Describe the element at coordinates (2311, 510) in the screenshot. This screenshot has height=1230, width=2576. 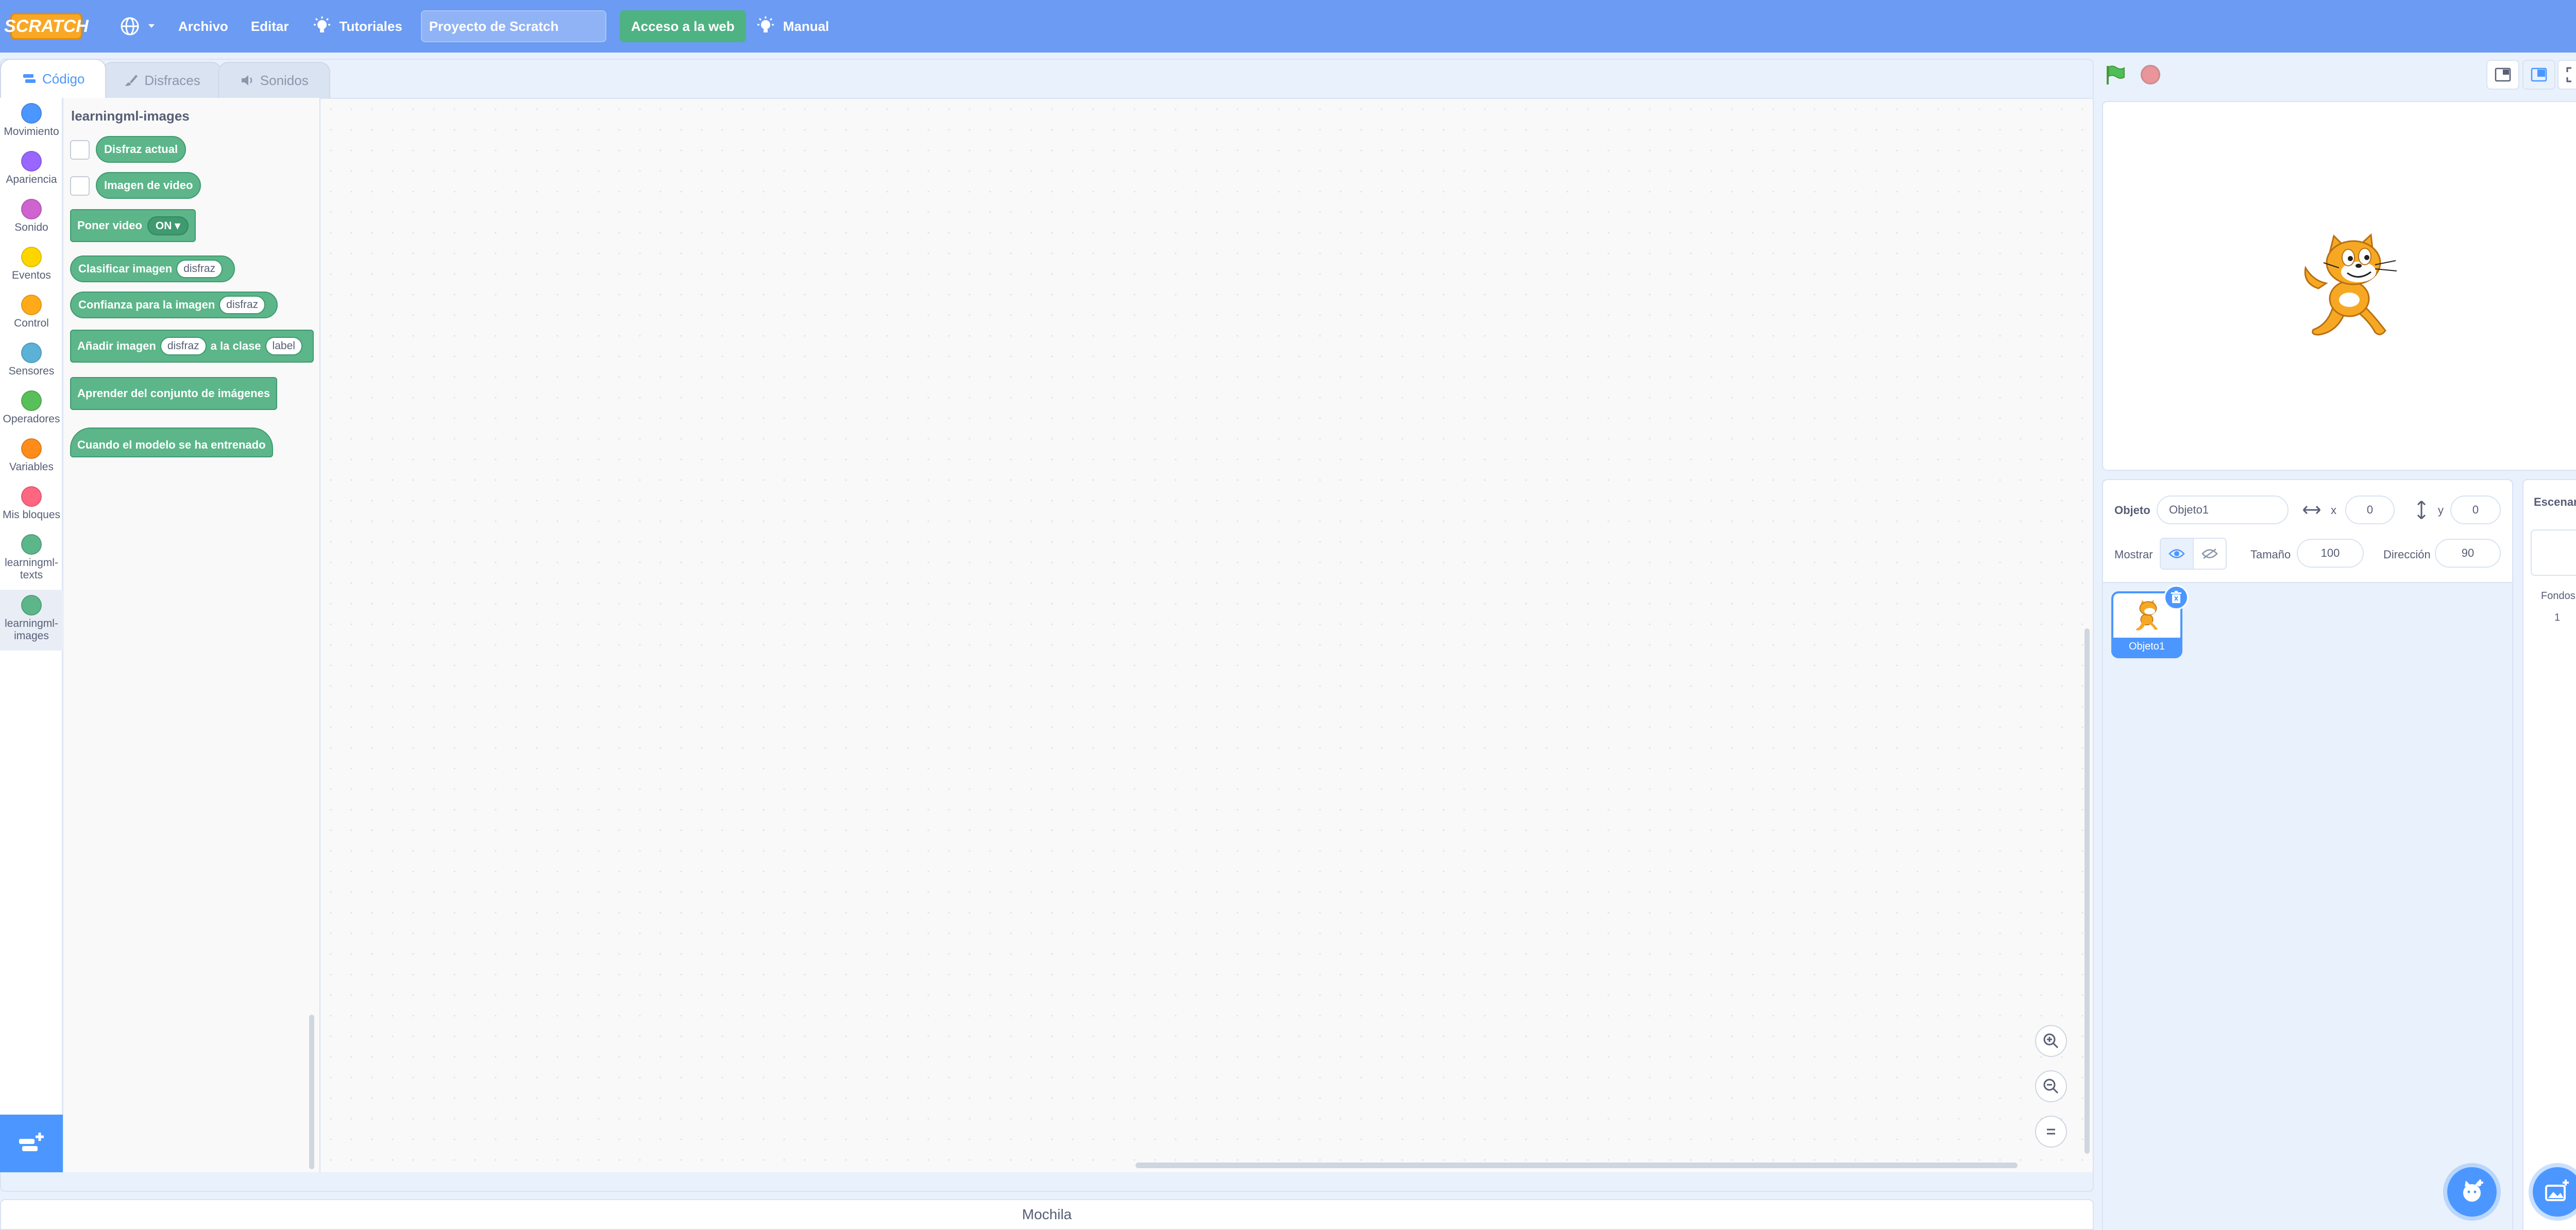
I see `horizontal-arrows-icon` at that location.